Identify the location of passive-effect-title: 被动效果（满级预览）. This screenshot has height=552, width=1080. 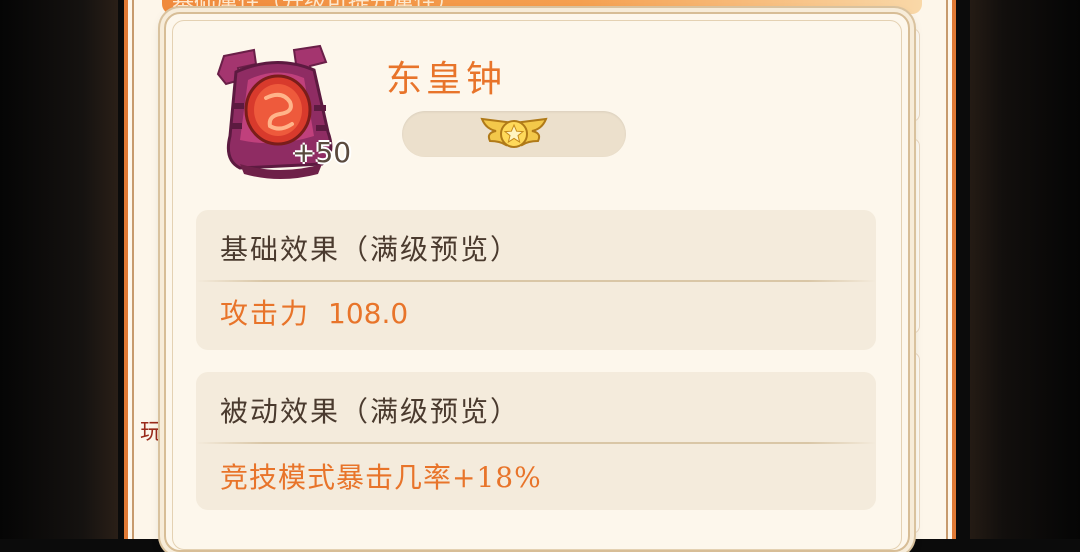
(370, 411).